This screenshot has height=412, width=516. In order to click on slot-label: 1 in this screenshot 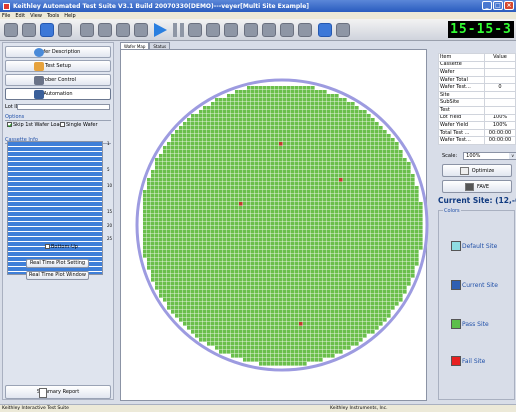, I will do `click(108, 143)`.